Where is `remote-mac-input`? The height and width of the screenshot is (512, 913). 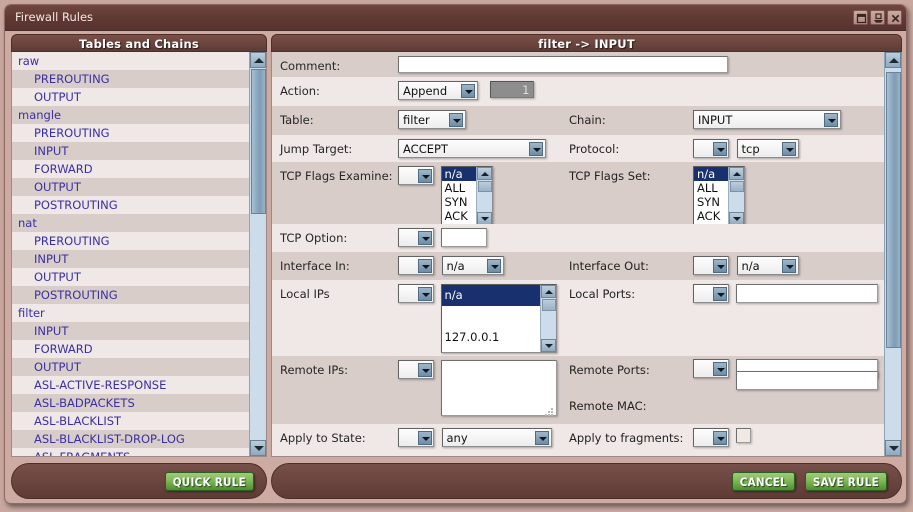 remote-mac-input is located at coordinates (806, 380).